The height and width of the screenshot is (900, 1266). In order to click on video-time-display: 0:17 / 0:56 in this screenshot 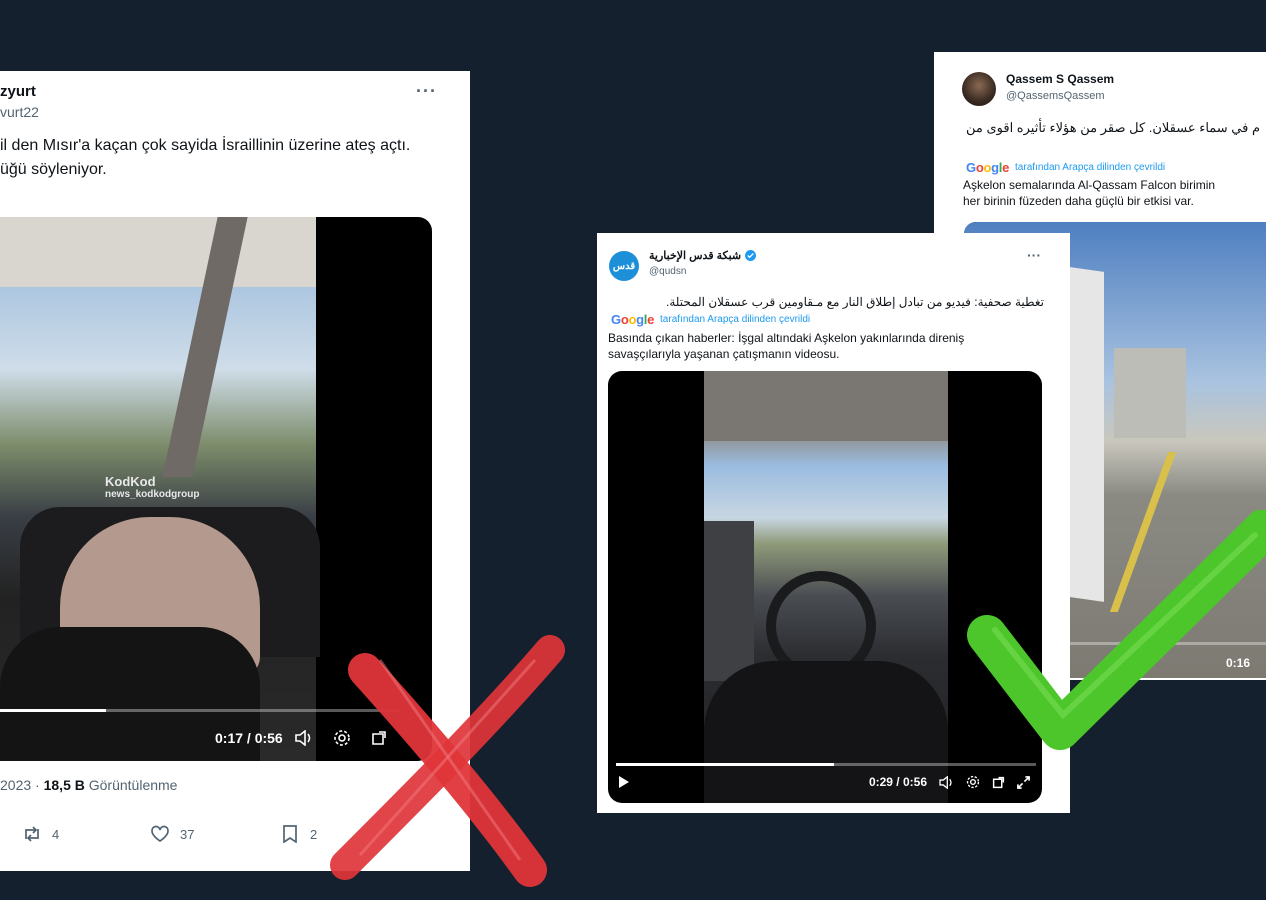, I will do `click(249, 738)`.